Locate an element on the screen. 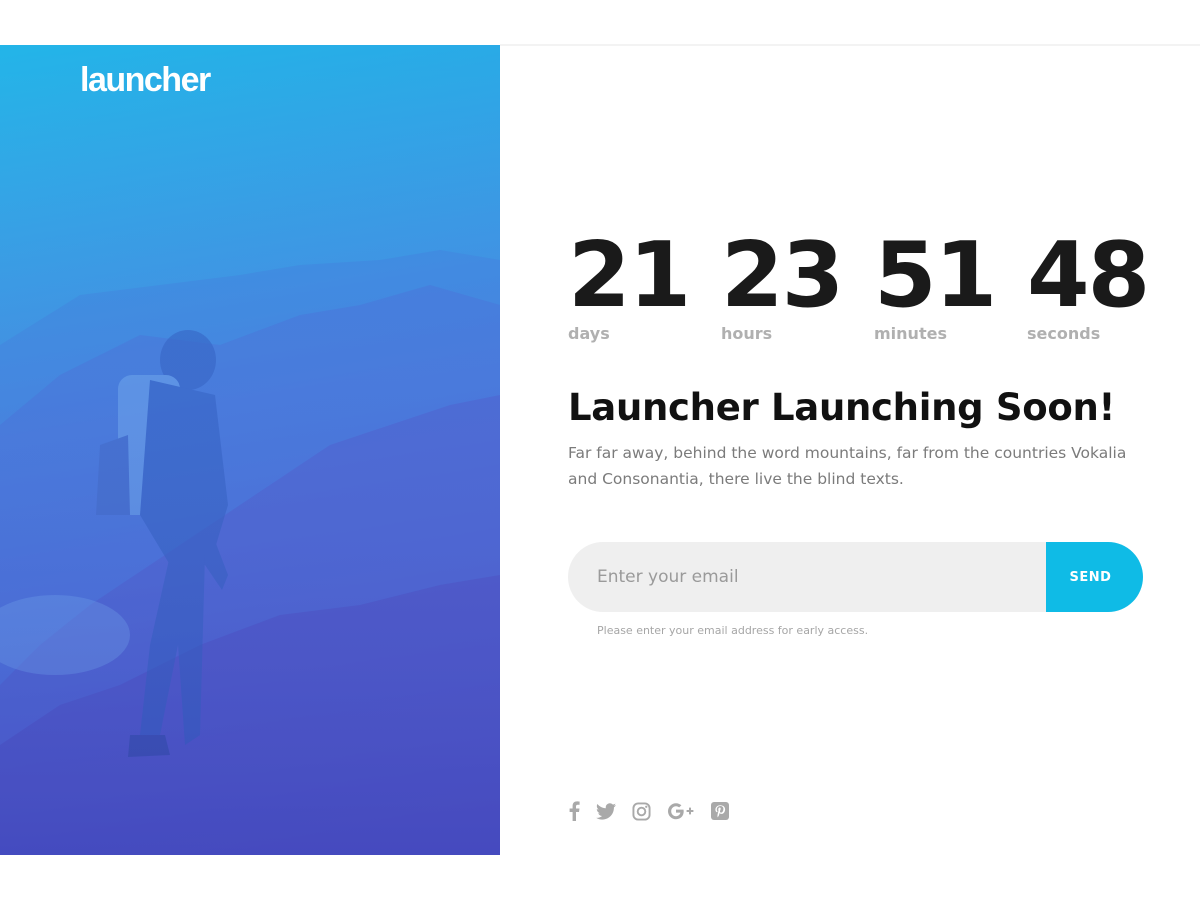 The width and height of the screenshot is (1200, 900). countdown-label: days is located at coordinates (589, 333).